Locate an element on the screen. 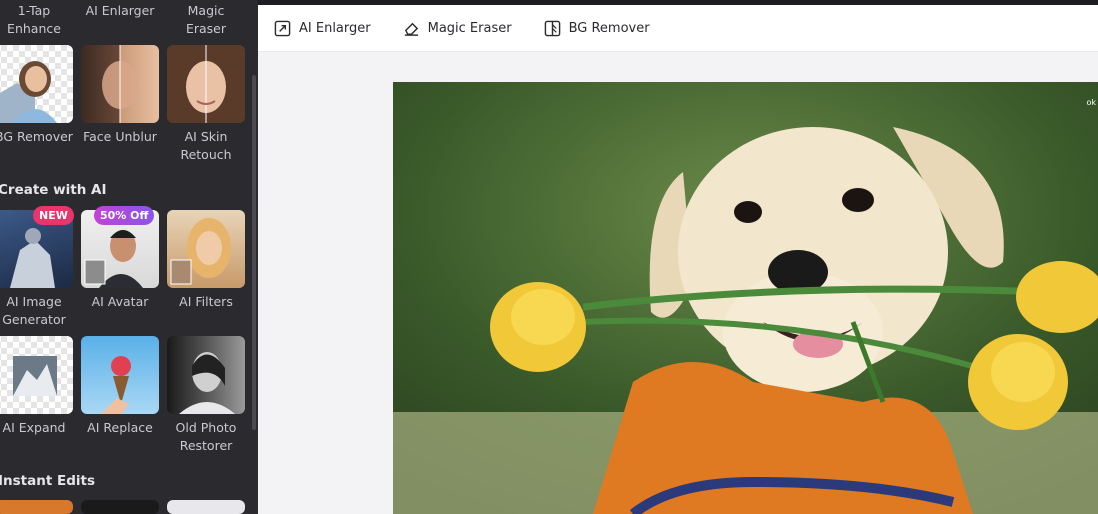 This screenshot has width=1098, height=514. magic-eraser-button: Magic Eraser is located at coordinates (457, 28).